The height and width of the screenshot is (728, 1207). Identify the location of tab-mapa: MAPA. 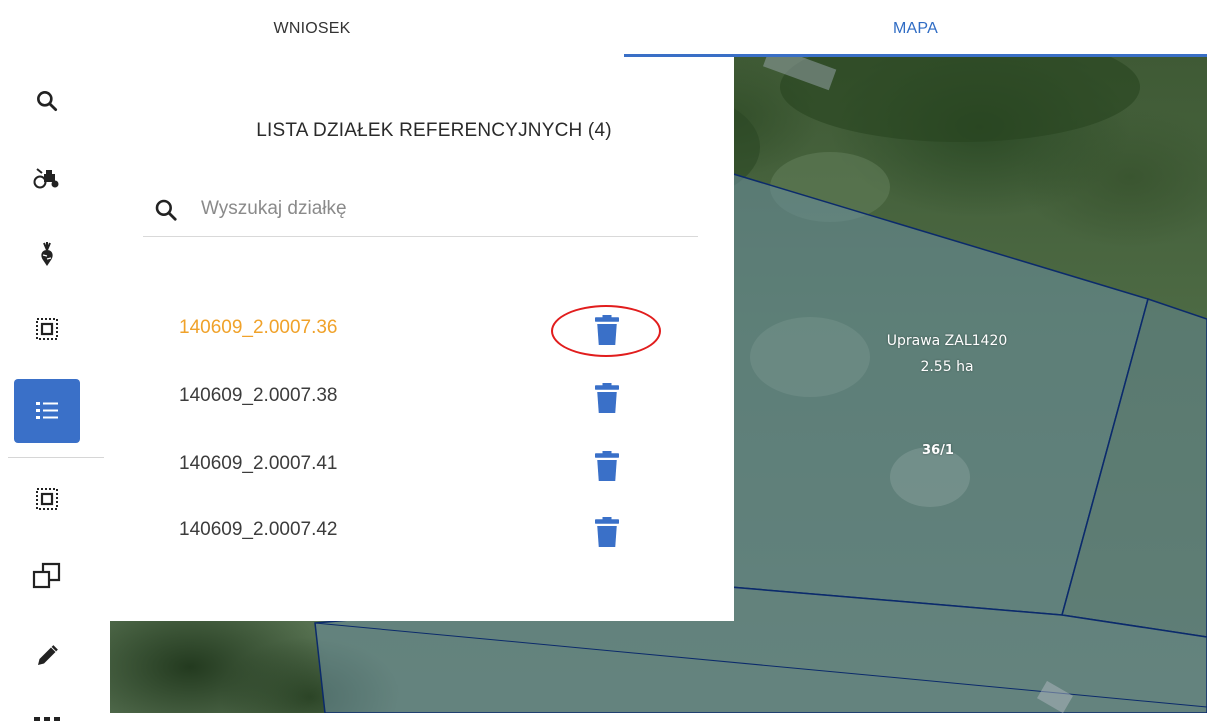
(915, 28).